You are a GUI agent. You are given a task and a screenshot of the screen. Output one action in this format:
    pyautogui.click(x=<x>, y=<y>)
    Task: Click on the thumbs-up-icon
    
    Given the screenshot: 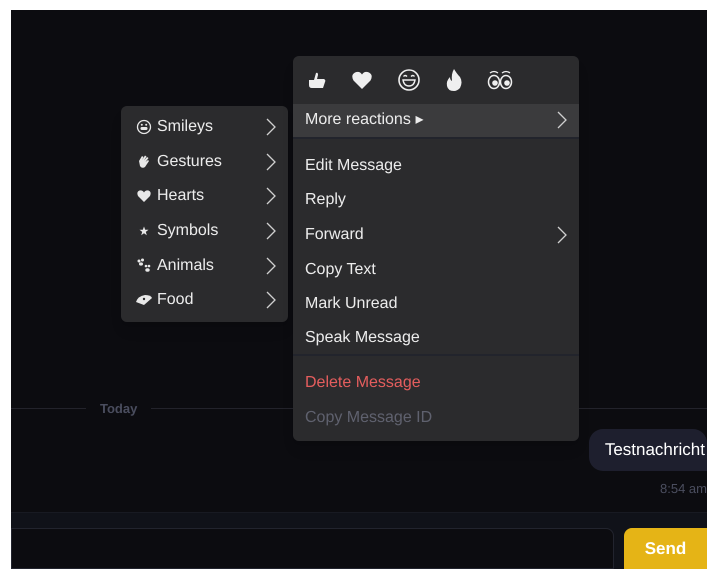 What is the action you would take?
    pyautogui.click(x=317, y=80)
    